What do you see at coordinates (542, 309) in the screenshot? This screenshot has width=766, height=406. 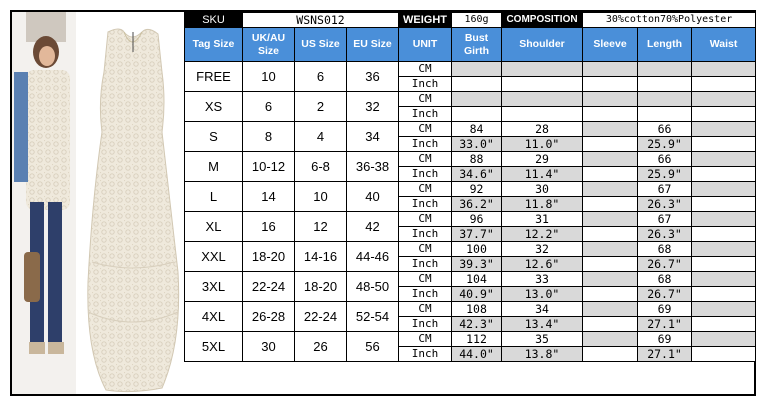 I see `shoulder-cm-cell: 34` at bounding box center [542, 309].